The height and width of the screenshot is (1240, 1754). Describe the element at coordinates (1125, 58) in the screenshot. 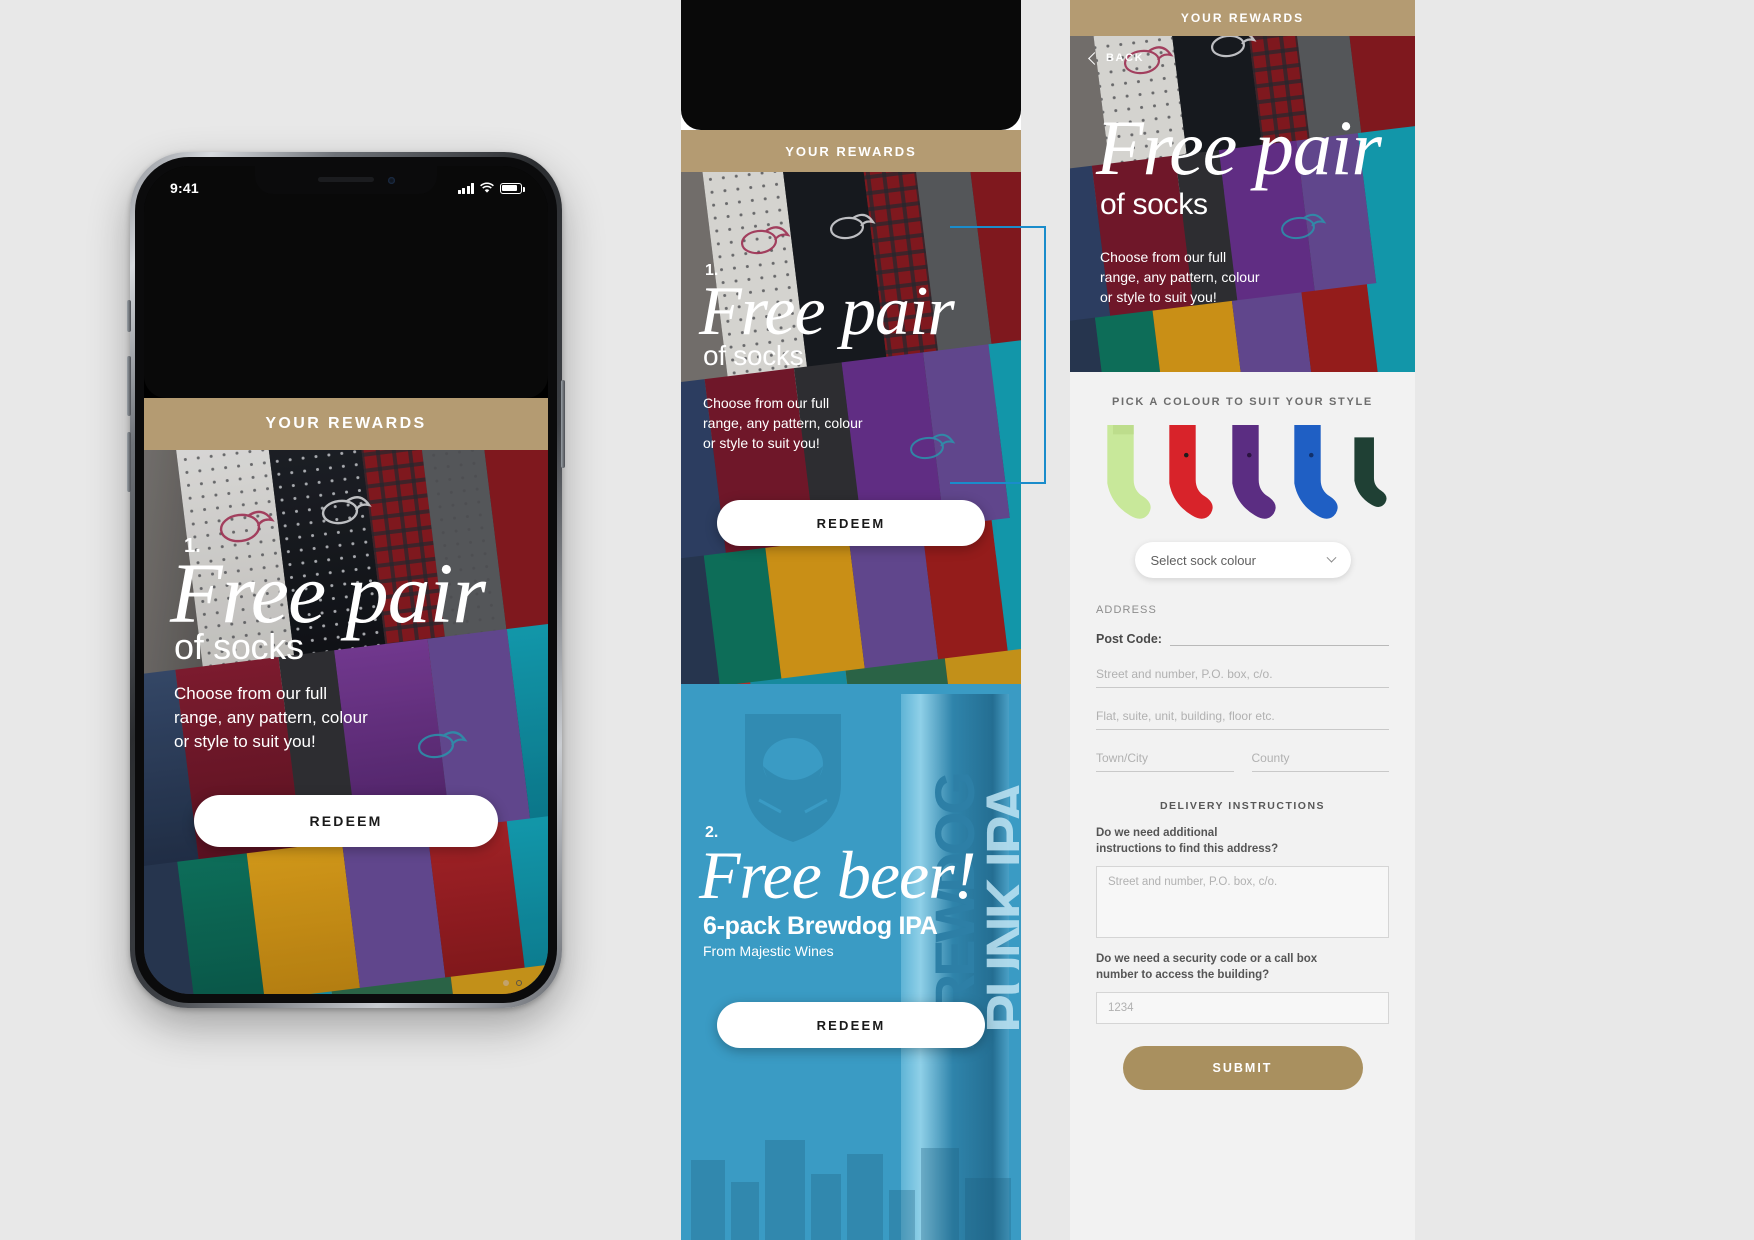

I see `back-label: BACK` at that location.